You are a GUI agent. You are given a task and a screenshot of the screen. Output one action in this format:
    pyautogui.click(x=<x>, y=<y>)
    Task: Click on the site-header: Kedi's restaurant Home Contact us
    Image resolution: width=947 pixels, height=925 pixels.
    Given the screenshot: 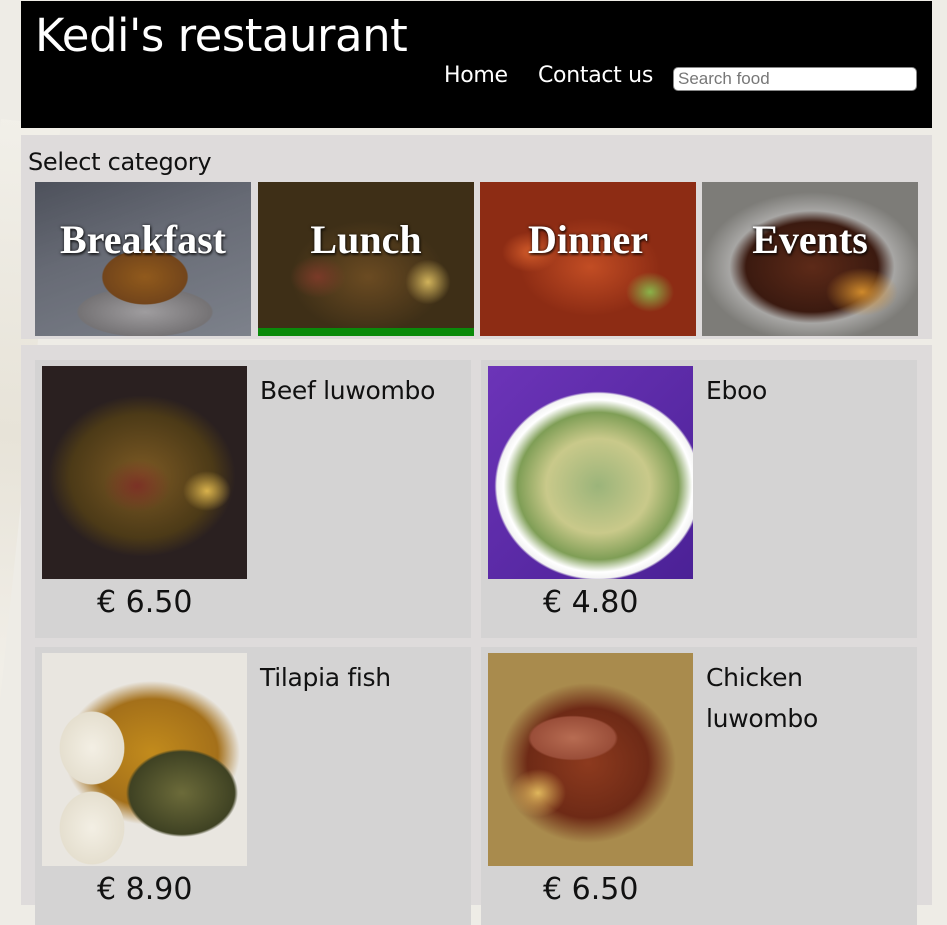 What is the action you would take?
    pyautogui.click(x=476, y=64)
    